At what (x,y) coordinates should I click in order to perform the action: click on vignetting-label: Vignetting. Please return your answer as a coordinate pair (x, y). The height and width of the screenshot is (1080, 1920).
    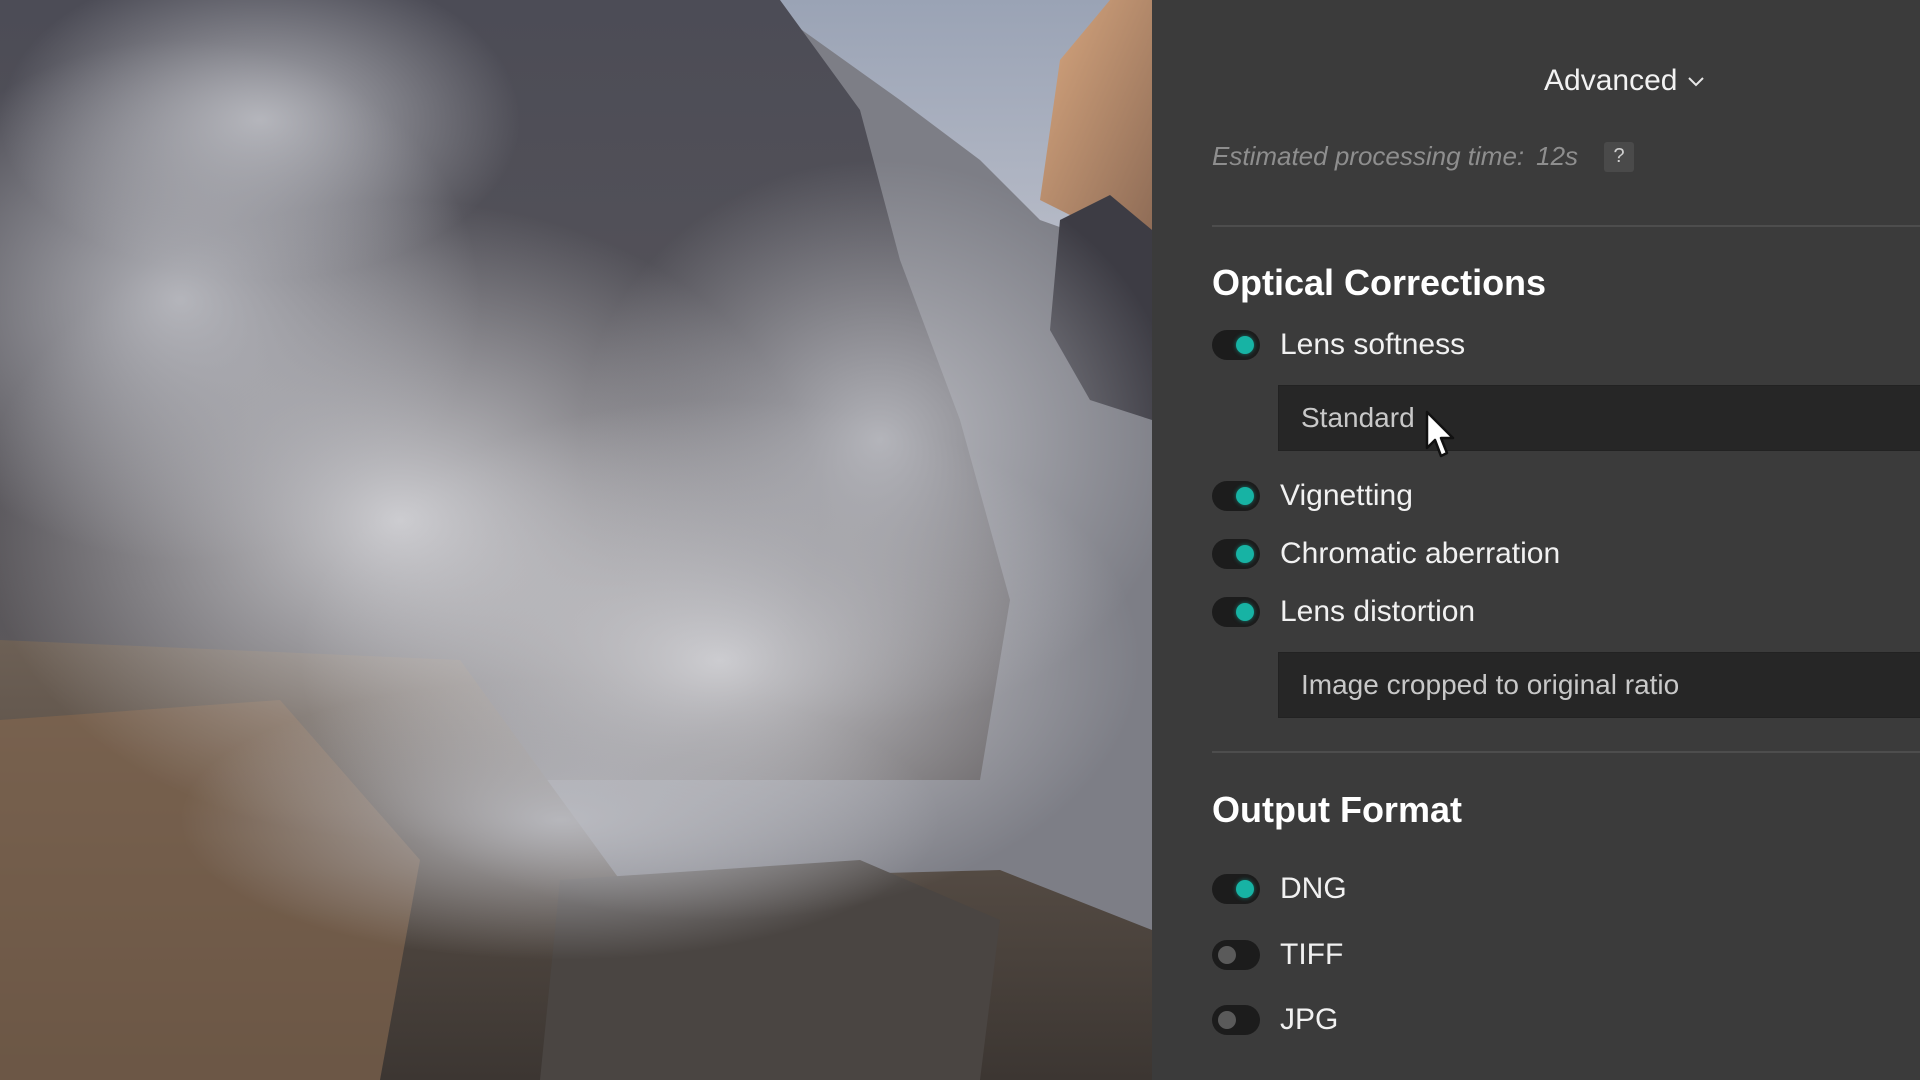
    Looking at the image, I should click on (1346, 495).